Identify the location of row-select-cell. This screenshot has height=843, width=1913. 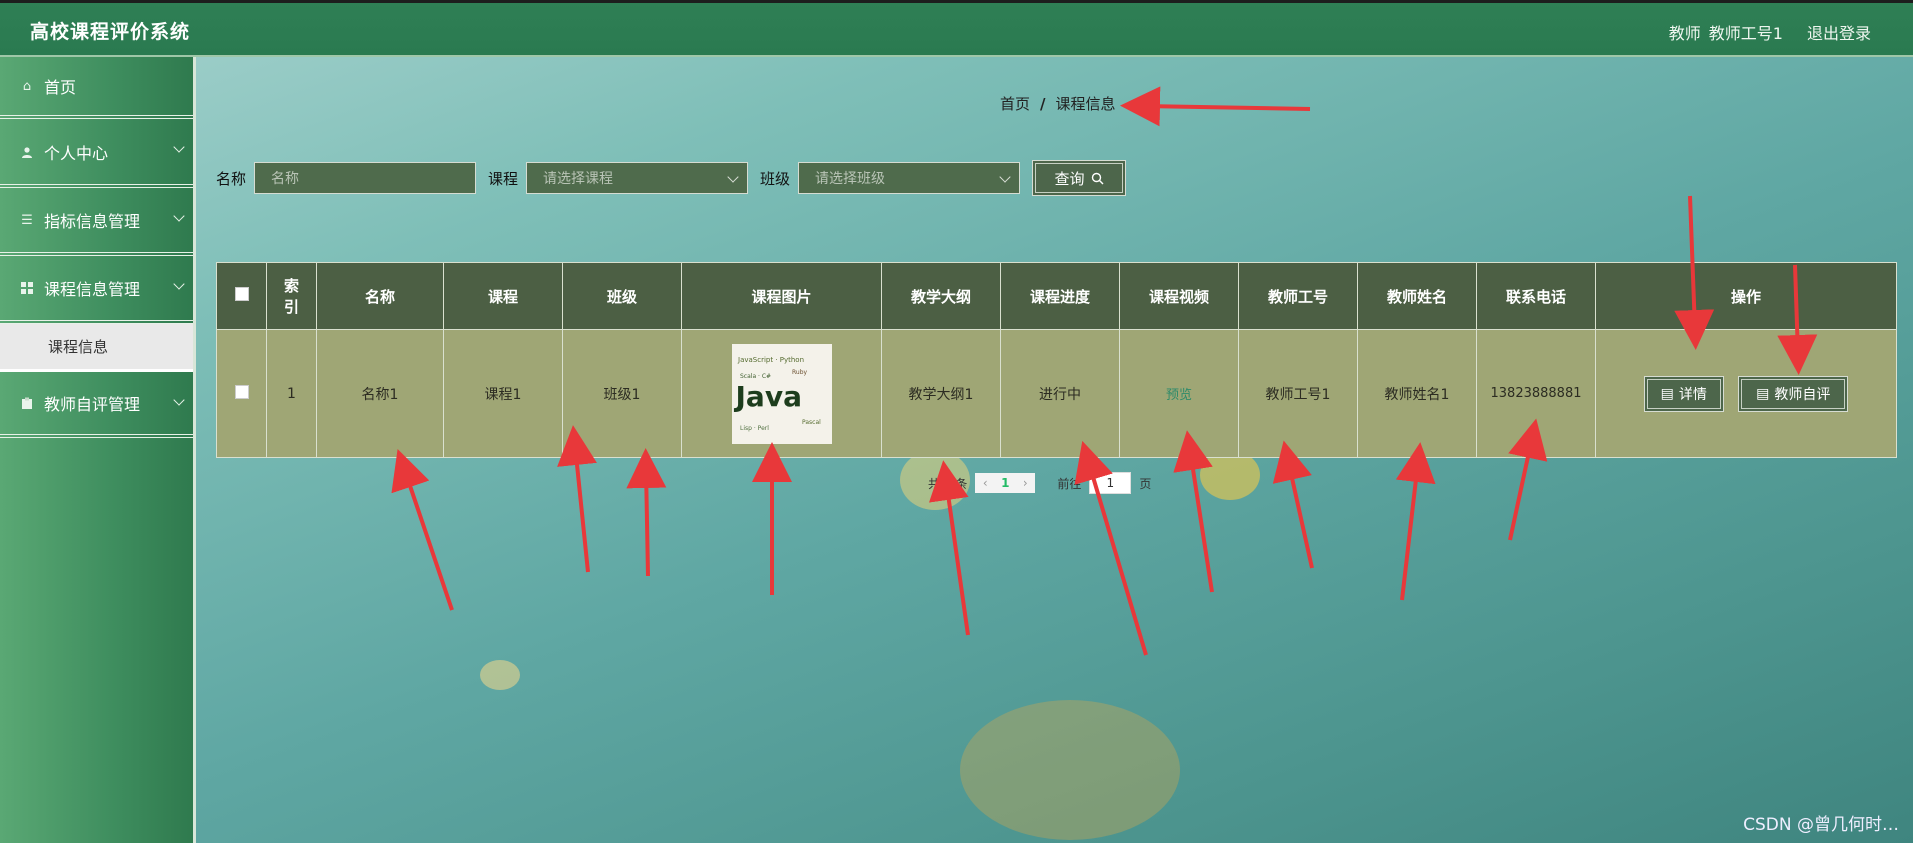
(241, 393).